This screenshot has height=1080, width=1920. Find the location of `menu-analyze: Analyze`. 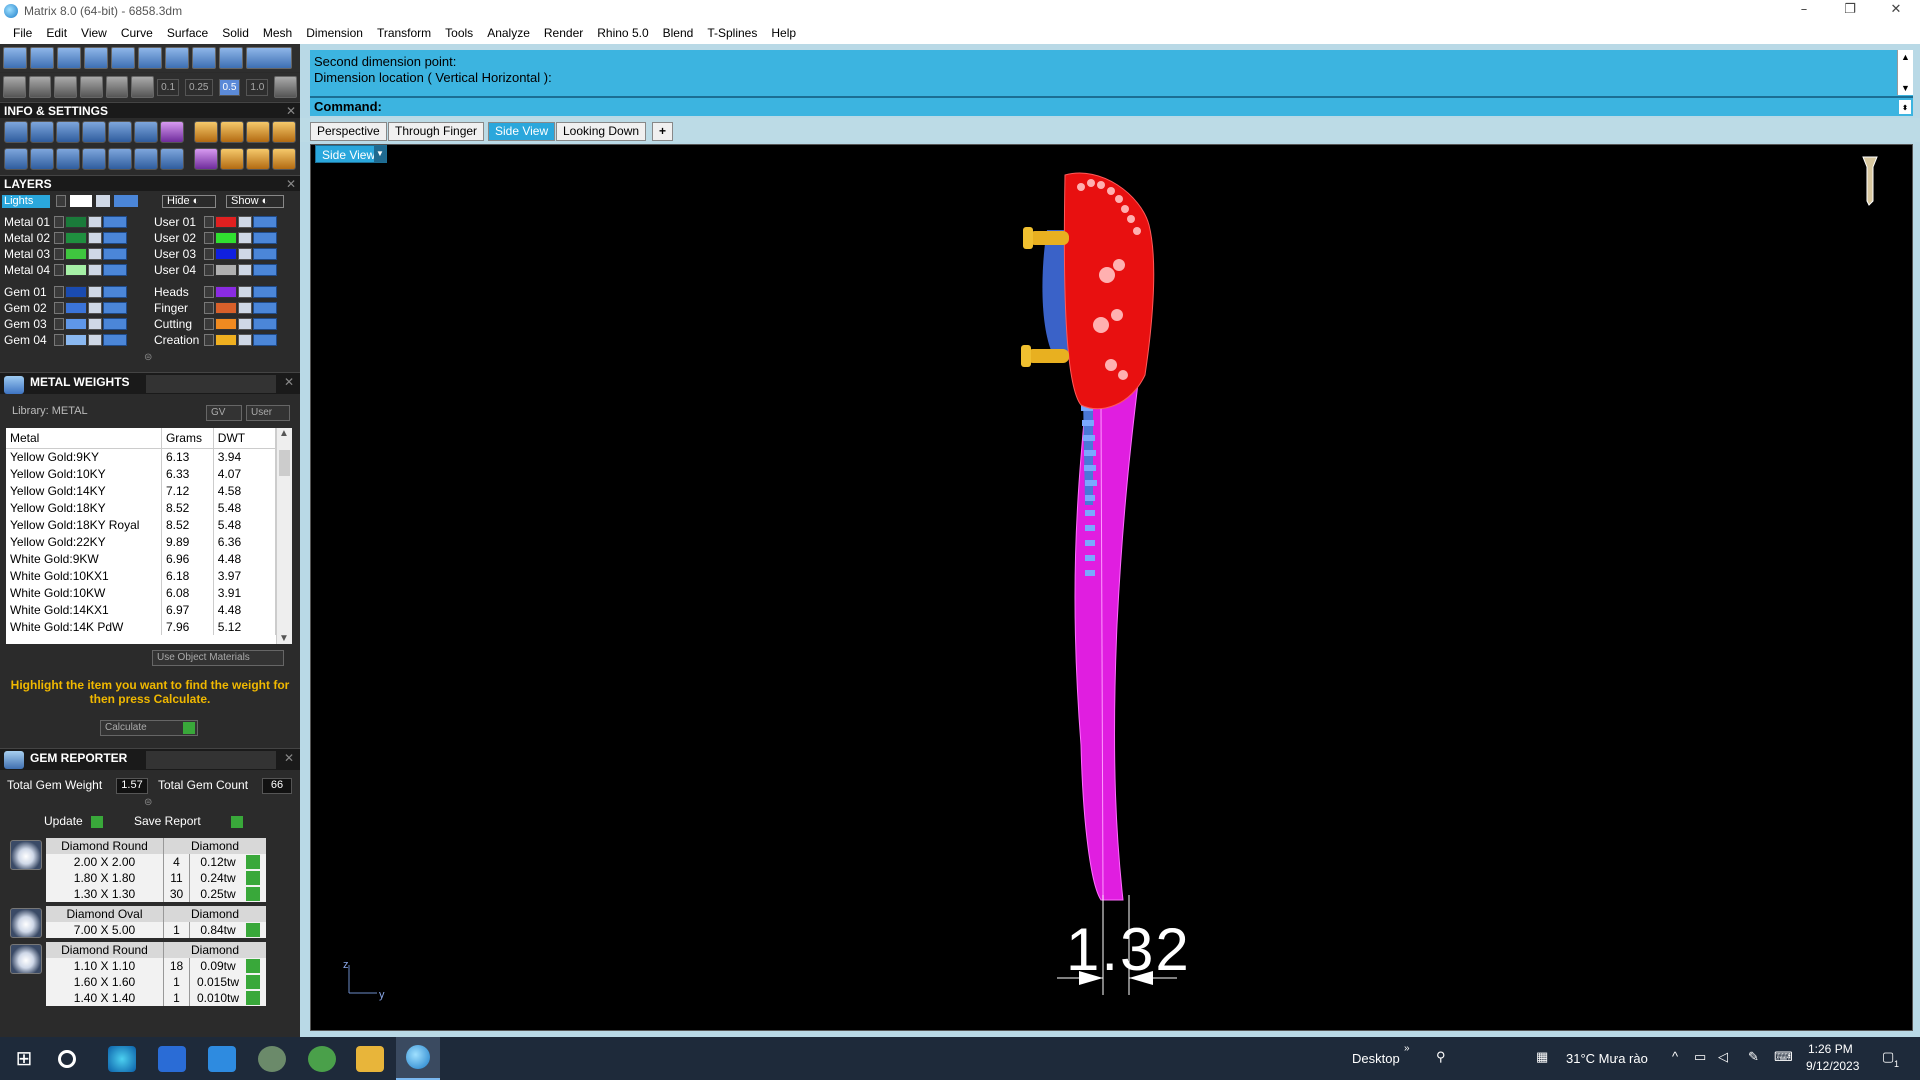

menu-analyze: Analyze is located at coordinates (508, 33).